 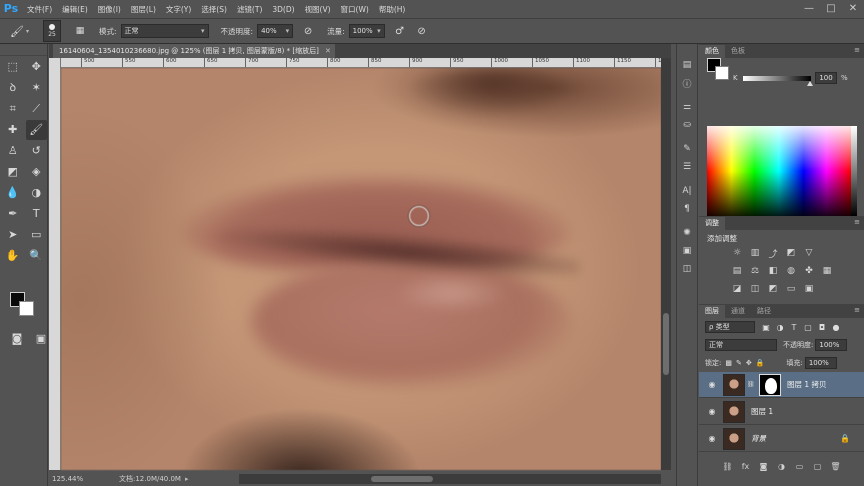 I want to click on k-value-input: 100, so click(x=826, y=78).